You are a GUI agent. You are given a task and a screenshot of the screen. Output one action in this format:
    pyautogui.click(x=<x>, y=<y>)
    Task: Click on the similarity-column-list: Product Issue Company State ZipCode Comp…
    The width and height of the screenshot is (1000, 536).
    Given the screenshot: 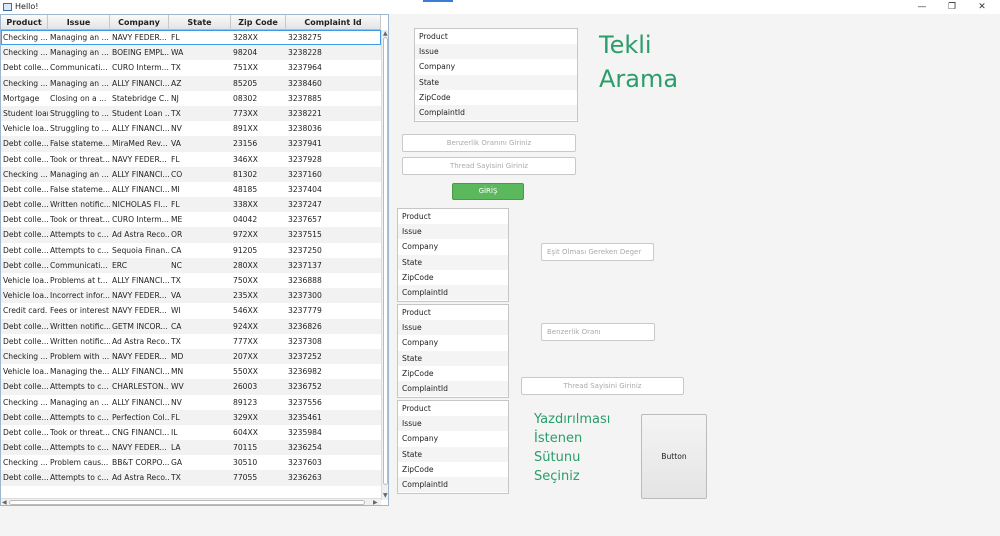 What is the action you would take?
    pyautogui.click(x=453, y=351)
    